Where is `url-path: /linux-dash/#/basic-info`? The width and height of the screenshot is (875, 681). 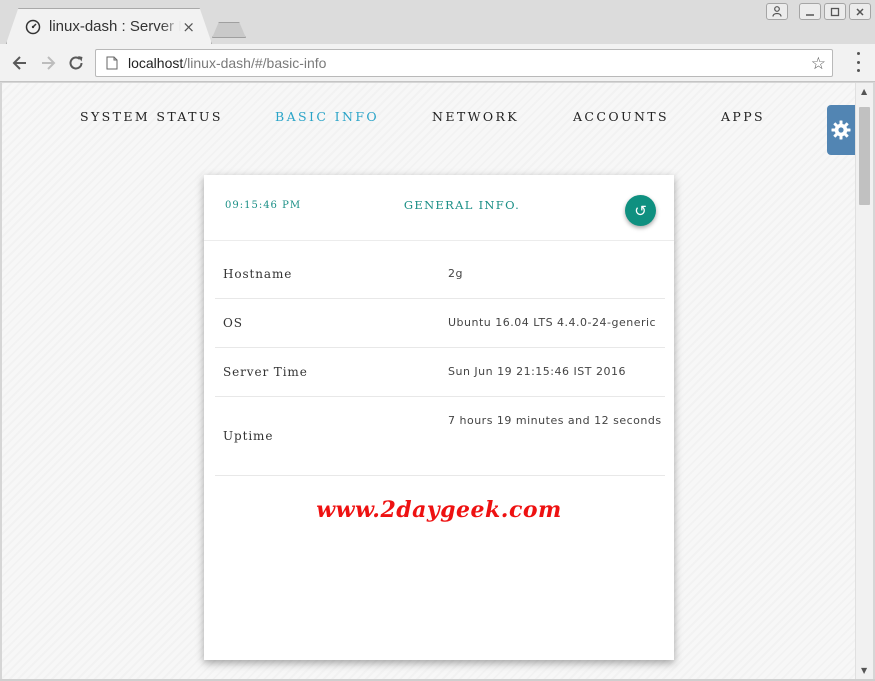
url-path: /linux-dash/#/basic-info is located at coordinates (255, 63).